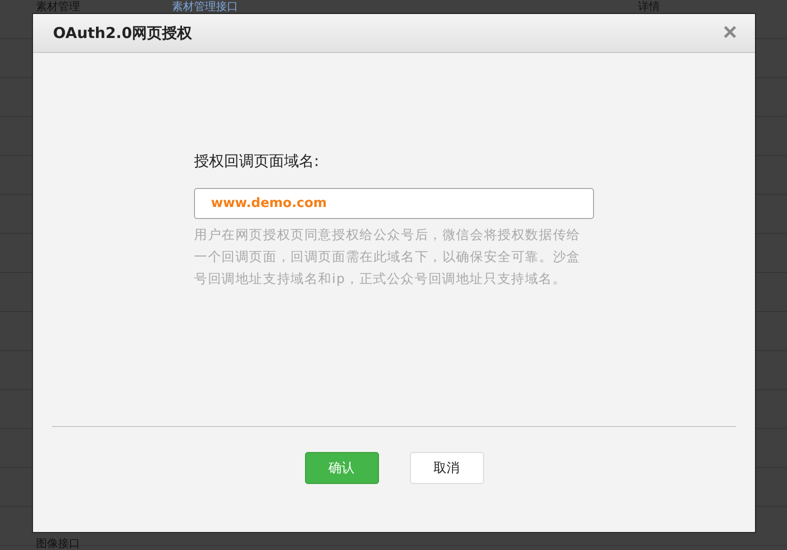  I want to click on dialog-title: OAuth2.0网页授权, so click(122, 33).